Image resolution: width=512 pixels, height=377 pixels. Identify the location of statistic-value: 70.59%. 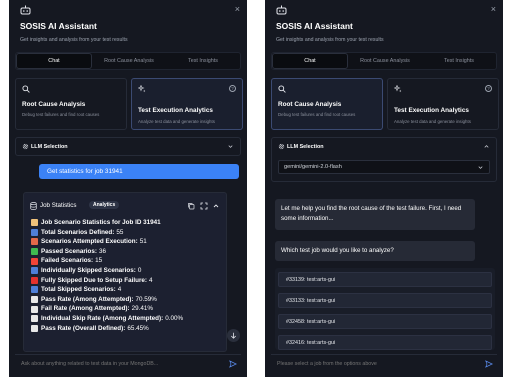
(146, 299).